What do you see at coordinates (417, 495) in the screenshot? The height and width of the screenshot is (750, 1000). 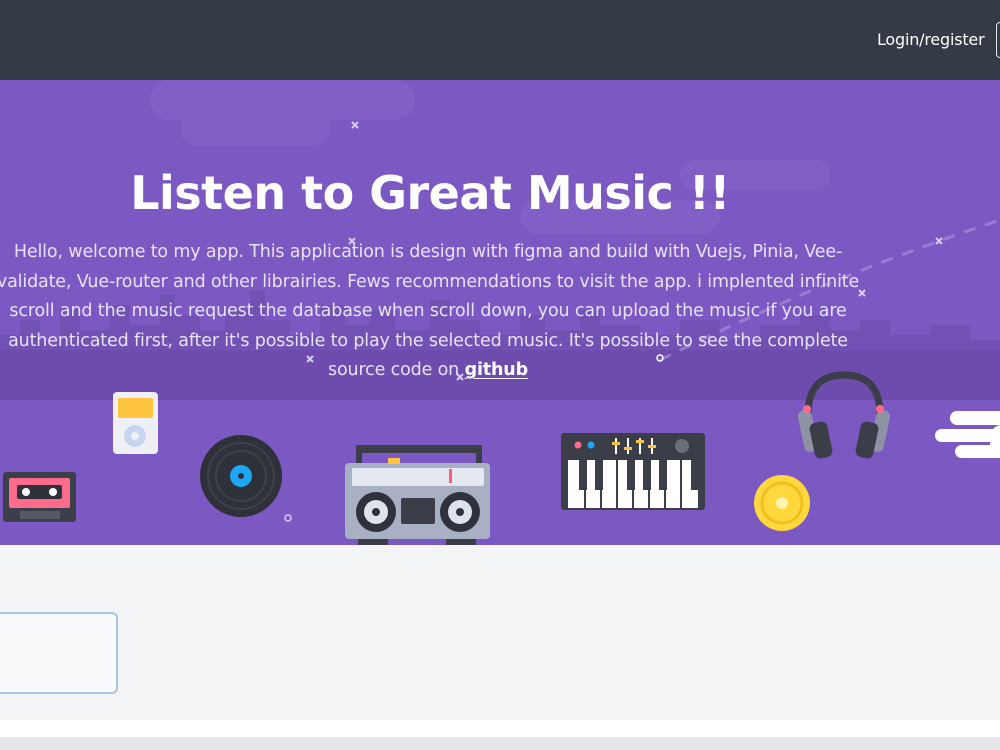 I see `boombox-icon` at bounding box center [417, 495].